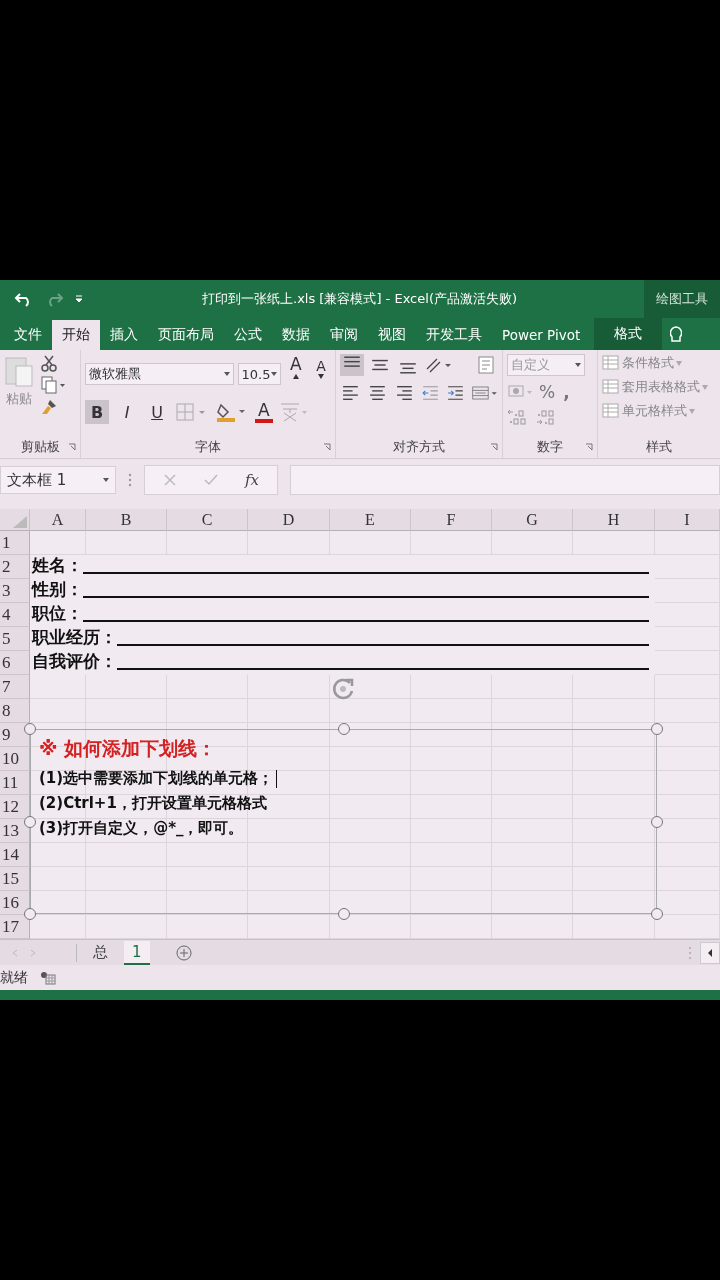  Describe the element at coordinates (614, 520) in the screenshot. I see `column-header: H` at that location.